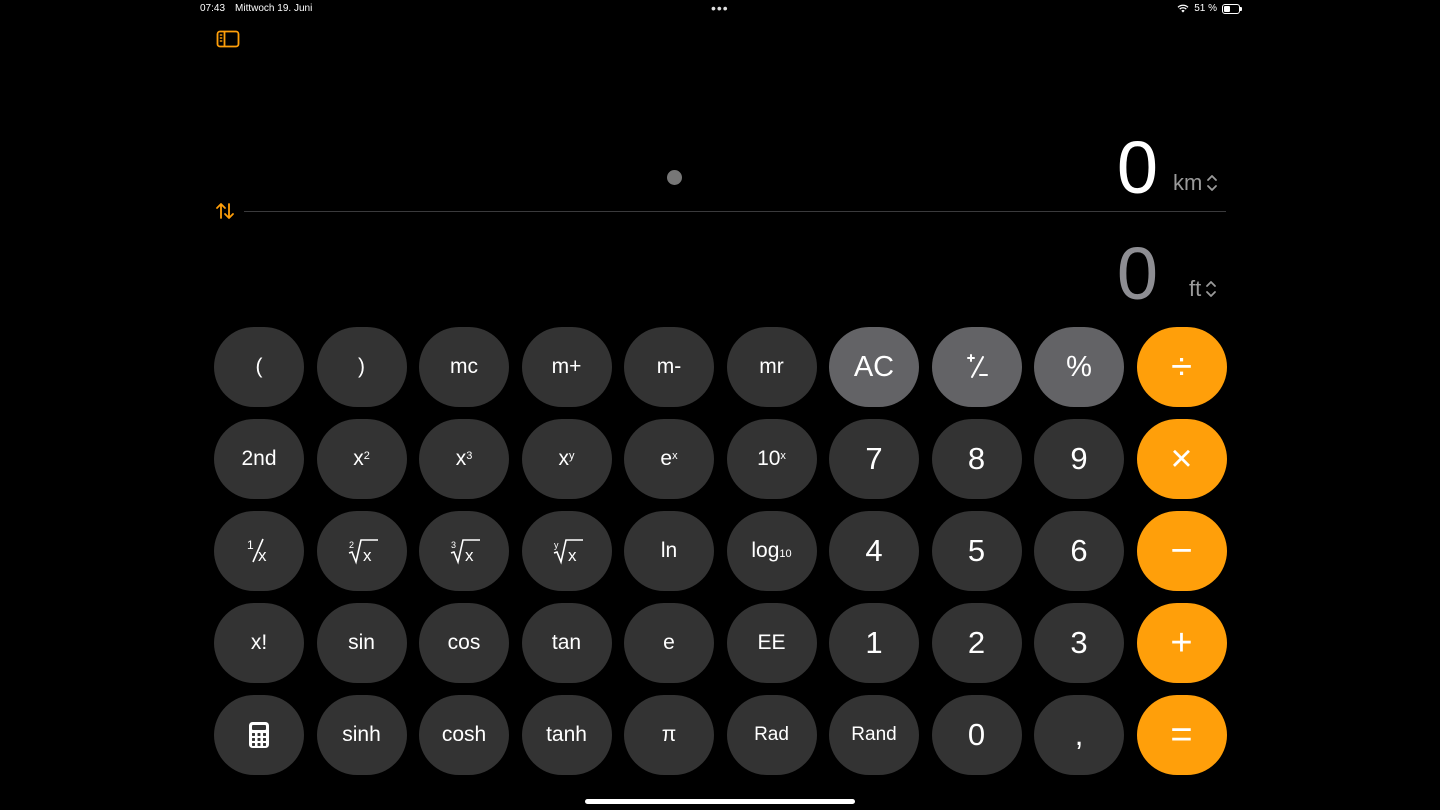 The width and height of the screenshot is (1440, 810). What do you see at coordinates (669, 735) in the screenshot?
I see `pi-button: π` at bounding box center [669, 735].